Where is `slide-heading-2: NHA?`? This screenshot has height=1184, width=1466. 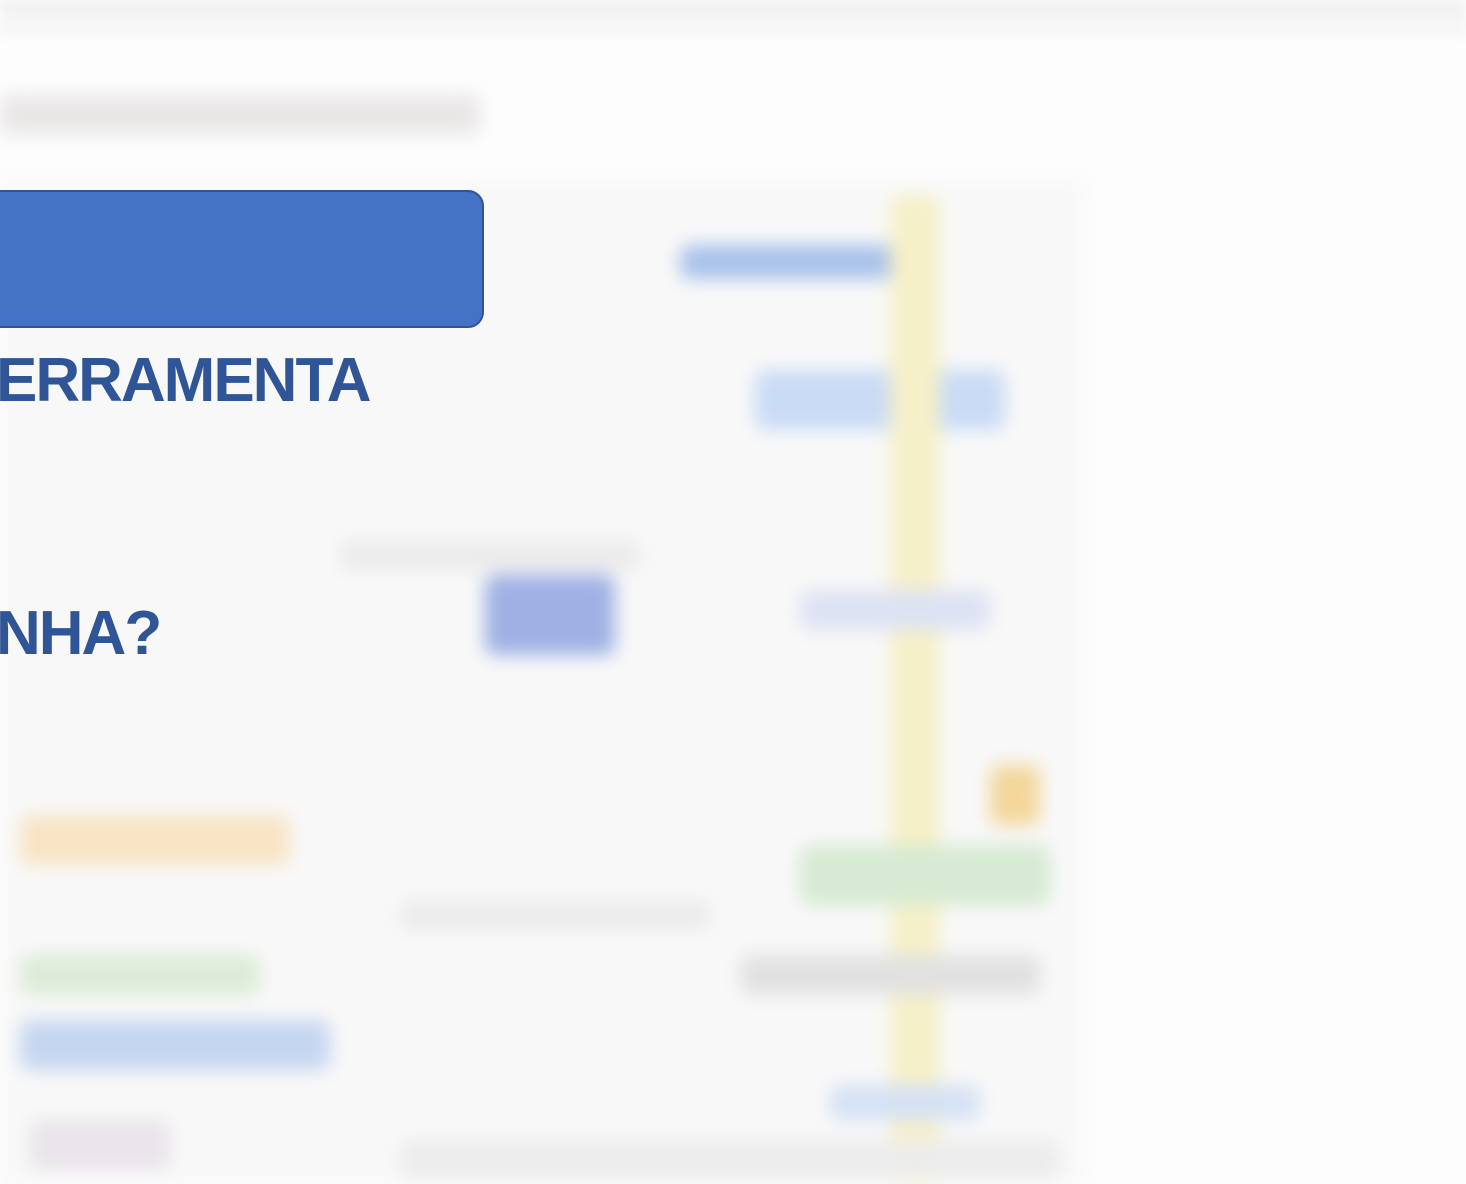 slide-heading-2: NHA? is located at coordinates (81, 633).